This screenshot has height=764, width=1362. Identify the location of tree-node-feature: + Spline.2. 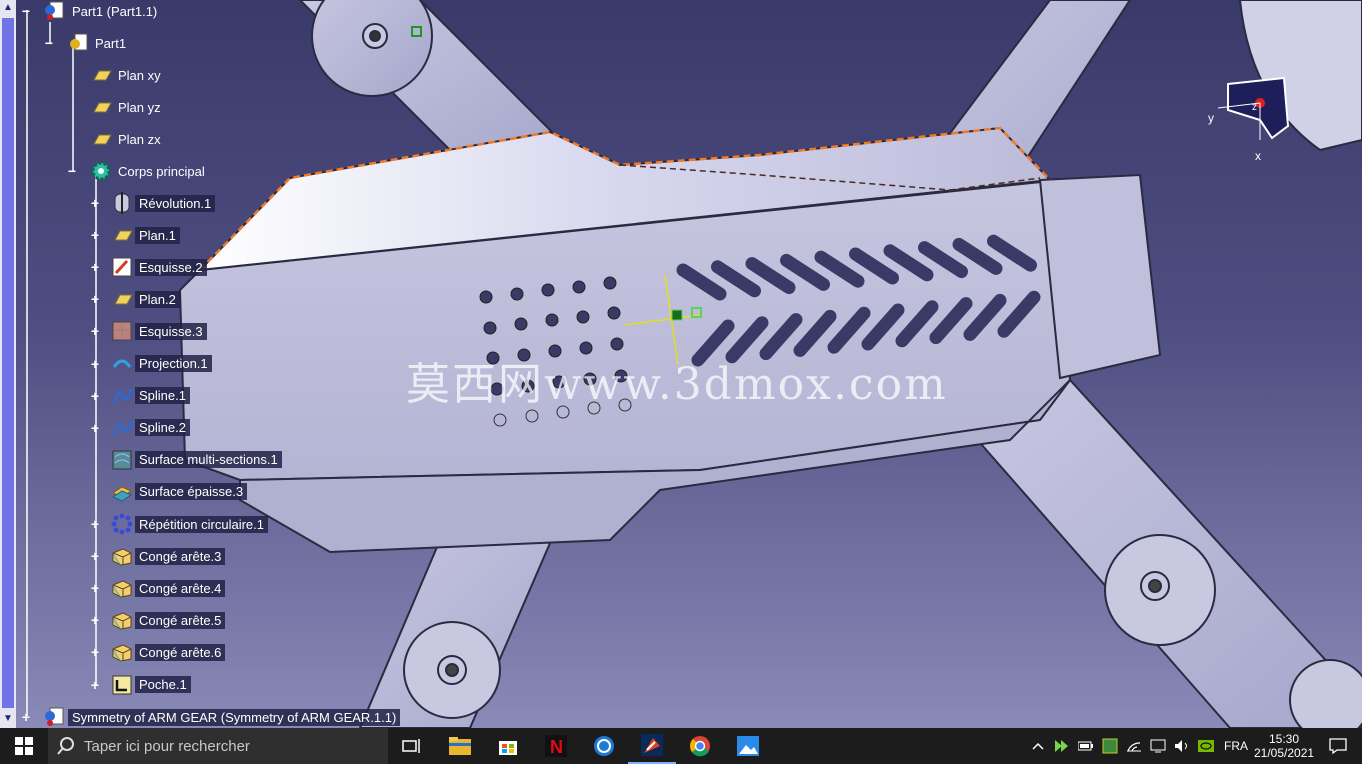
(139, 428).